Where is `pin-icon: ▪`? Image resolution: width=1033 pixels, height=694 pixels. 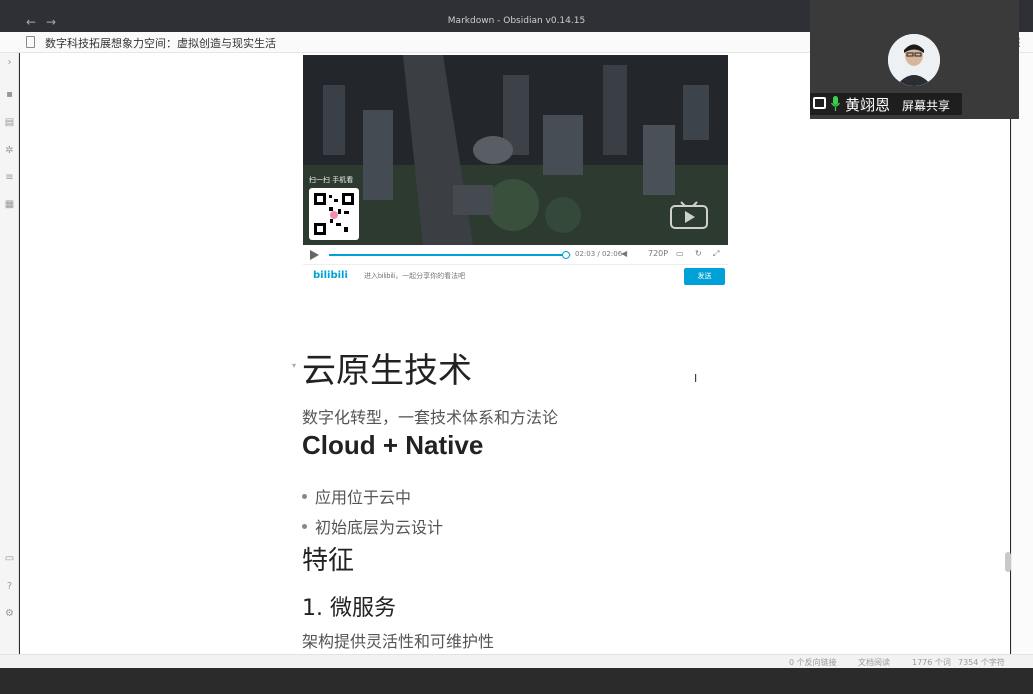
pin-icon: ▪ is located at coordinates (9, 94).